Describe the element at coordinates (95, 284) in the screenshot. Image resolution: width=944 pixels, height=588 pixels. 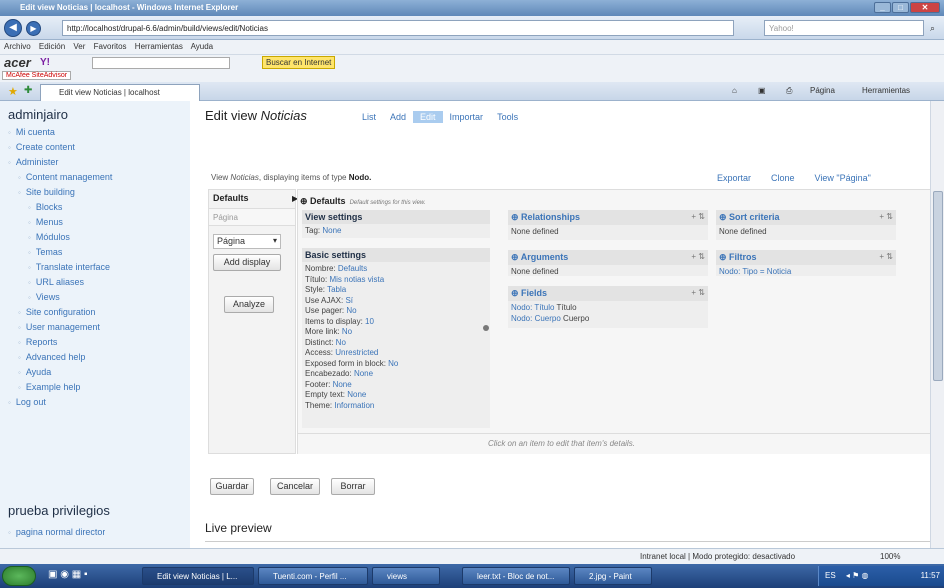
I see `sidebar-item-url-aliases: URL aliases` at that location.